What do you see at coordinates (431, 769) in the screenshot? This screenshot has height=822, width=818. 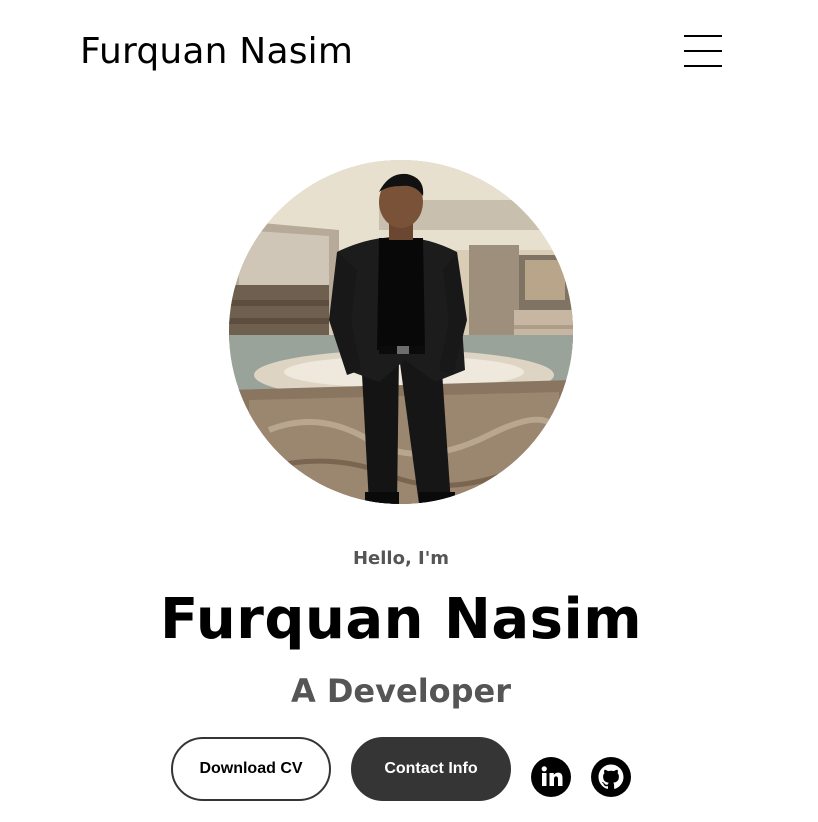 I see `contact-info-button: Contact Info` at bounding box center [431, 769].